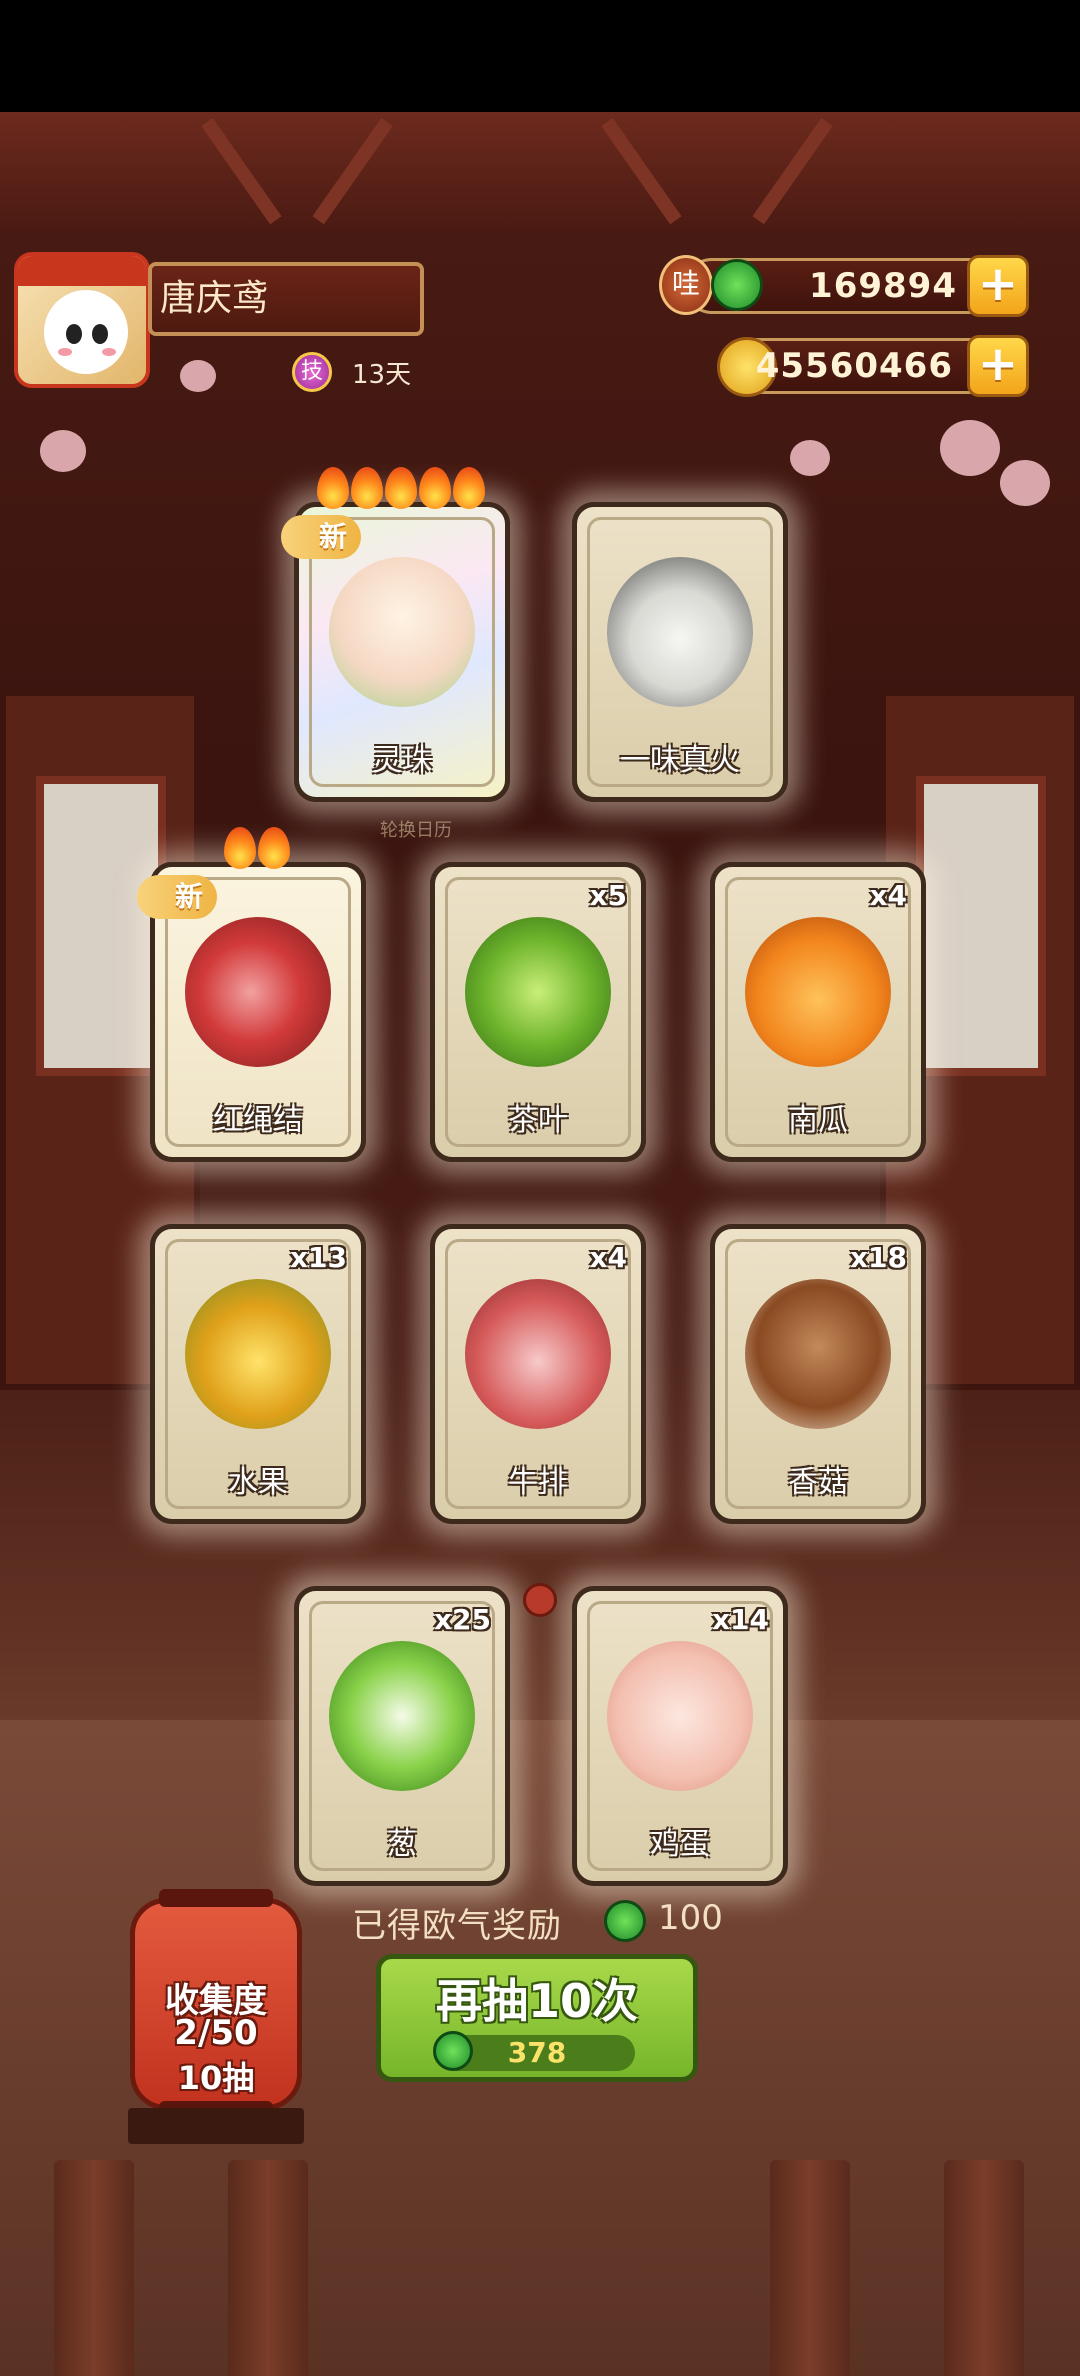 The image size is (1080, 2376). Describe the element at coordinates (216, 2033) in the screenshot. I see `collection-progress: 2/50` at that location.